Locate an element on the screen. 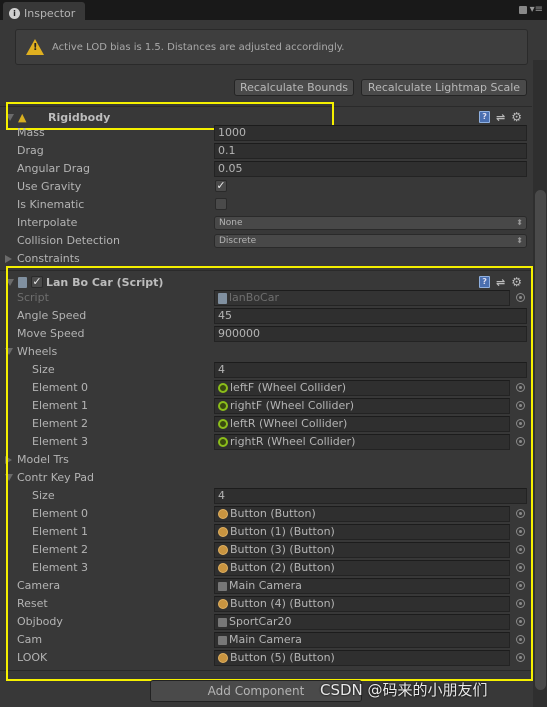  property-label: Constraints is located at coordinates (48, 258).